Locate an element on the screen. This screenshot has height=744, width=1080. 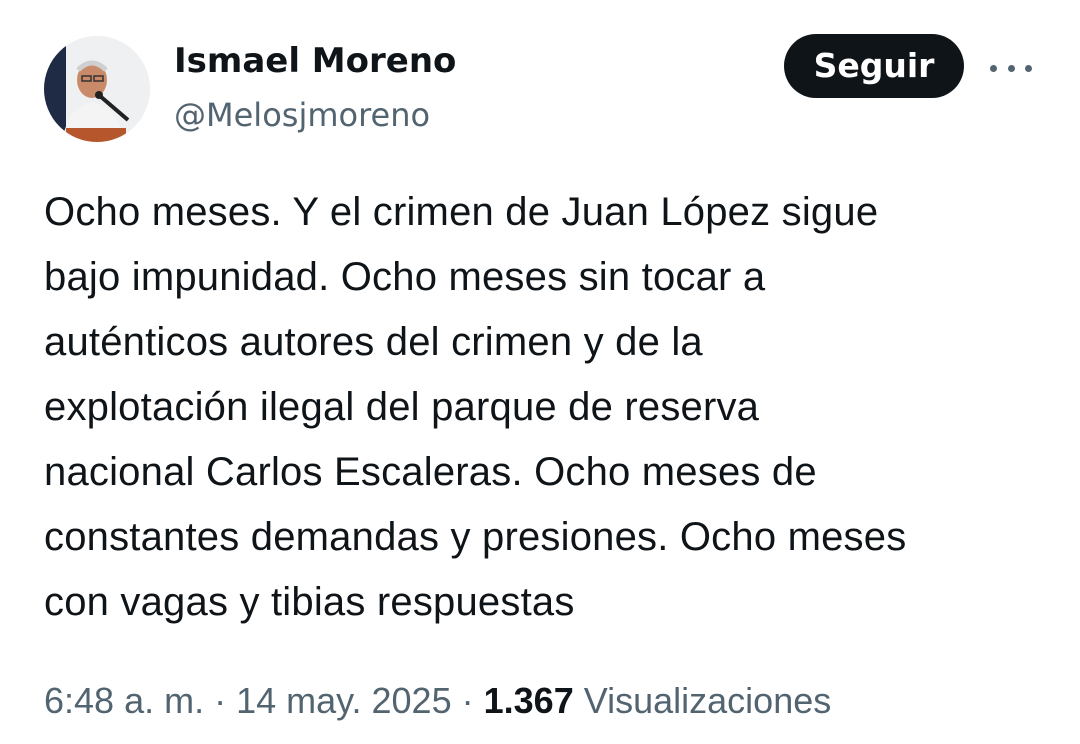
tweet-text-line: bajo impunidad. Ocho meses sin tocar a is located at coordinates (405, 277).